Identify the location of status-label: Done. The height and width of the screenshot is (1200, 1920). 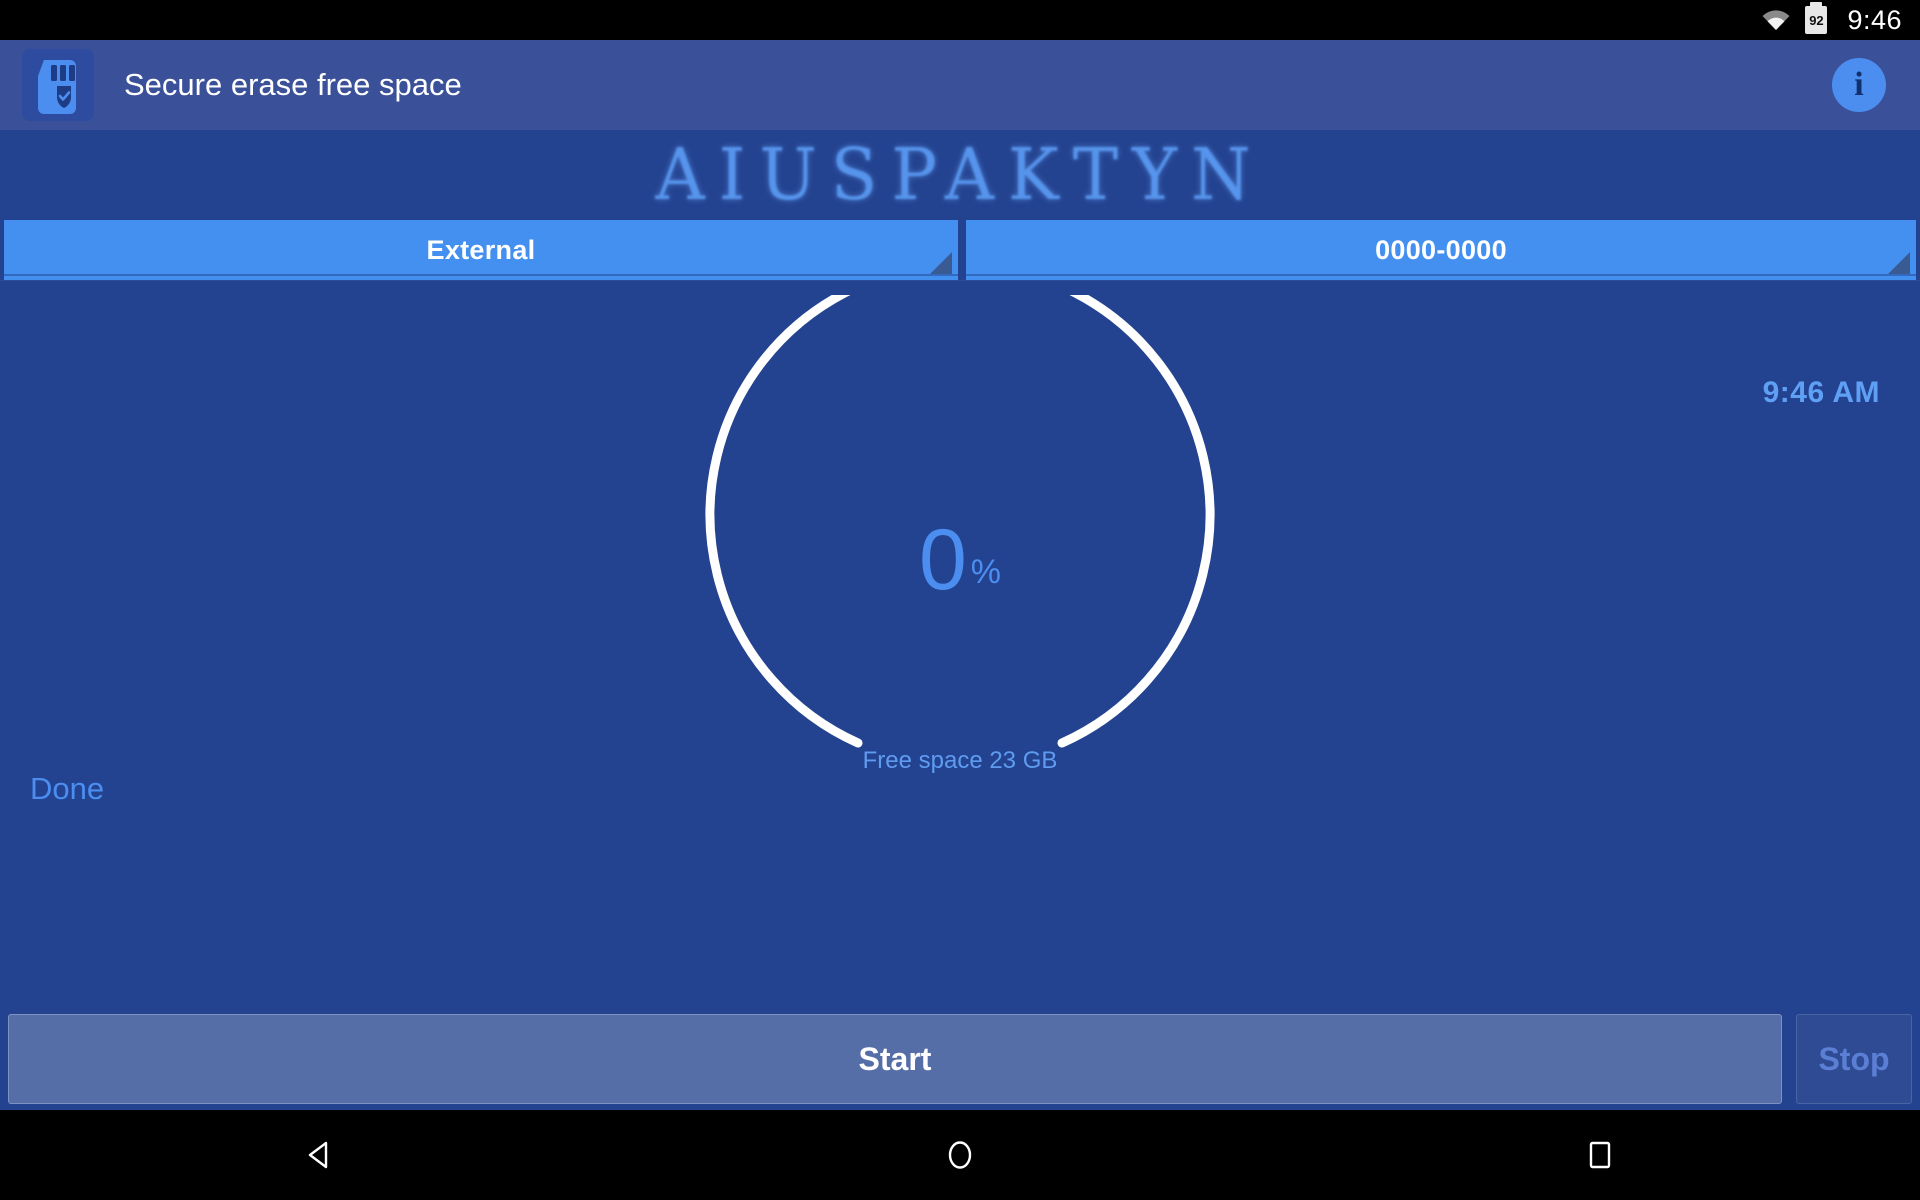
(67, 788).